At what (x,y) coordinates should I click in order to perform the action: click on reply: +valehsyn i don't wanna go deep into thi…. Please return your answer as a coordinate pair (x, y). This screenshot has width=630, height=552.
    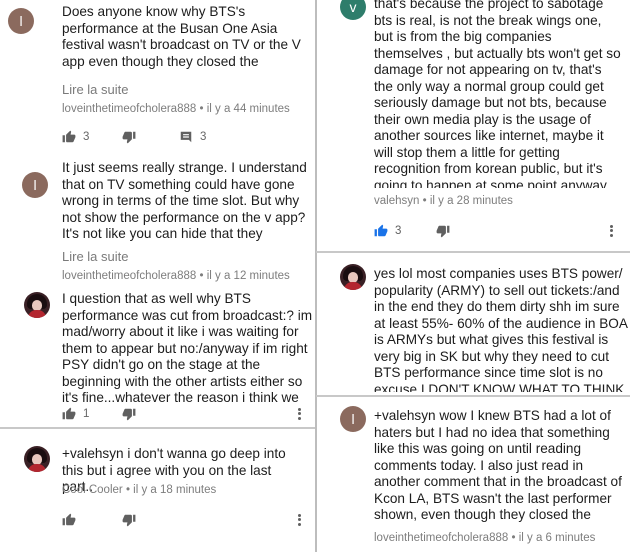
    Looking at the image, I should click on (158, 491).